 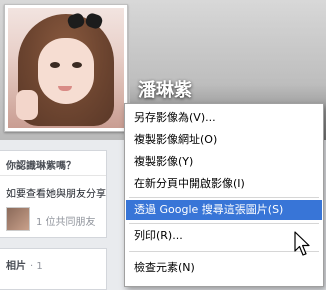 I want to click on do-you-know-card: 你認識琳紫嗎？ 如要查看她與朋友分享 1 位共同朋友, so click(x=53, y=194).